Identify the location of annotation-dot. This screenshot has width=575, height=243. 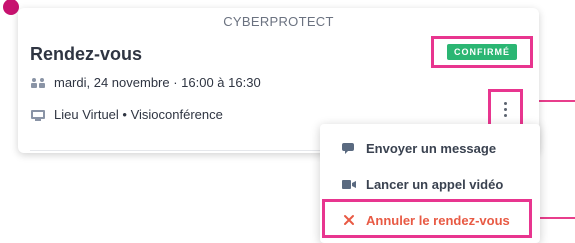
(11, 7).